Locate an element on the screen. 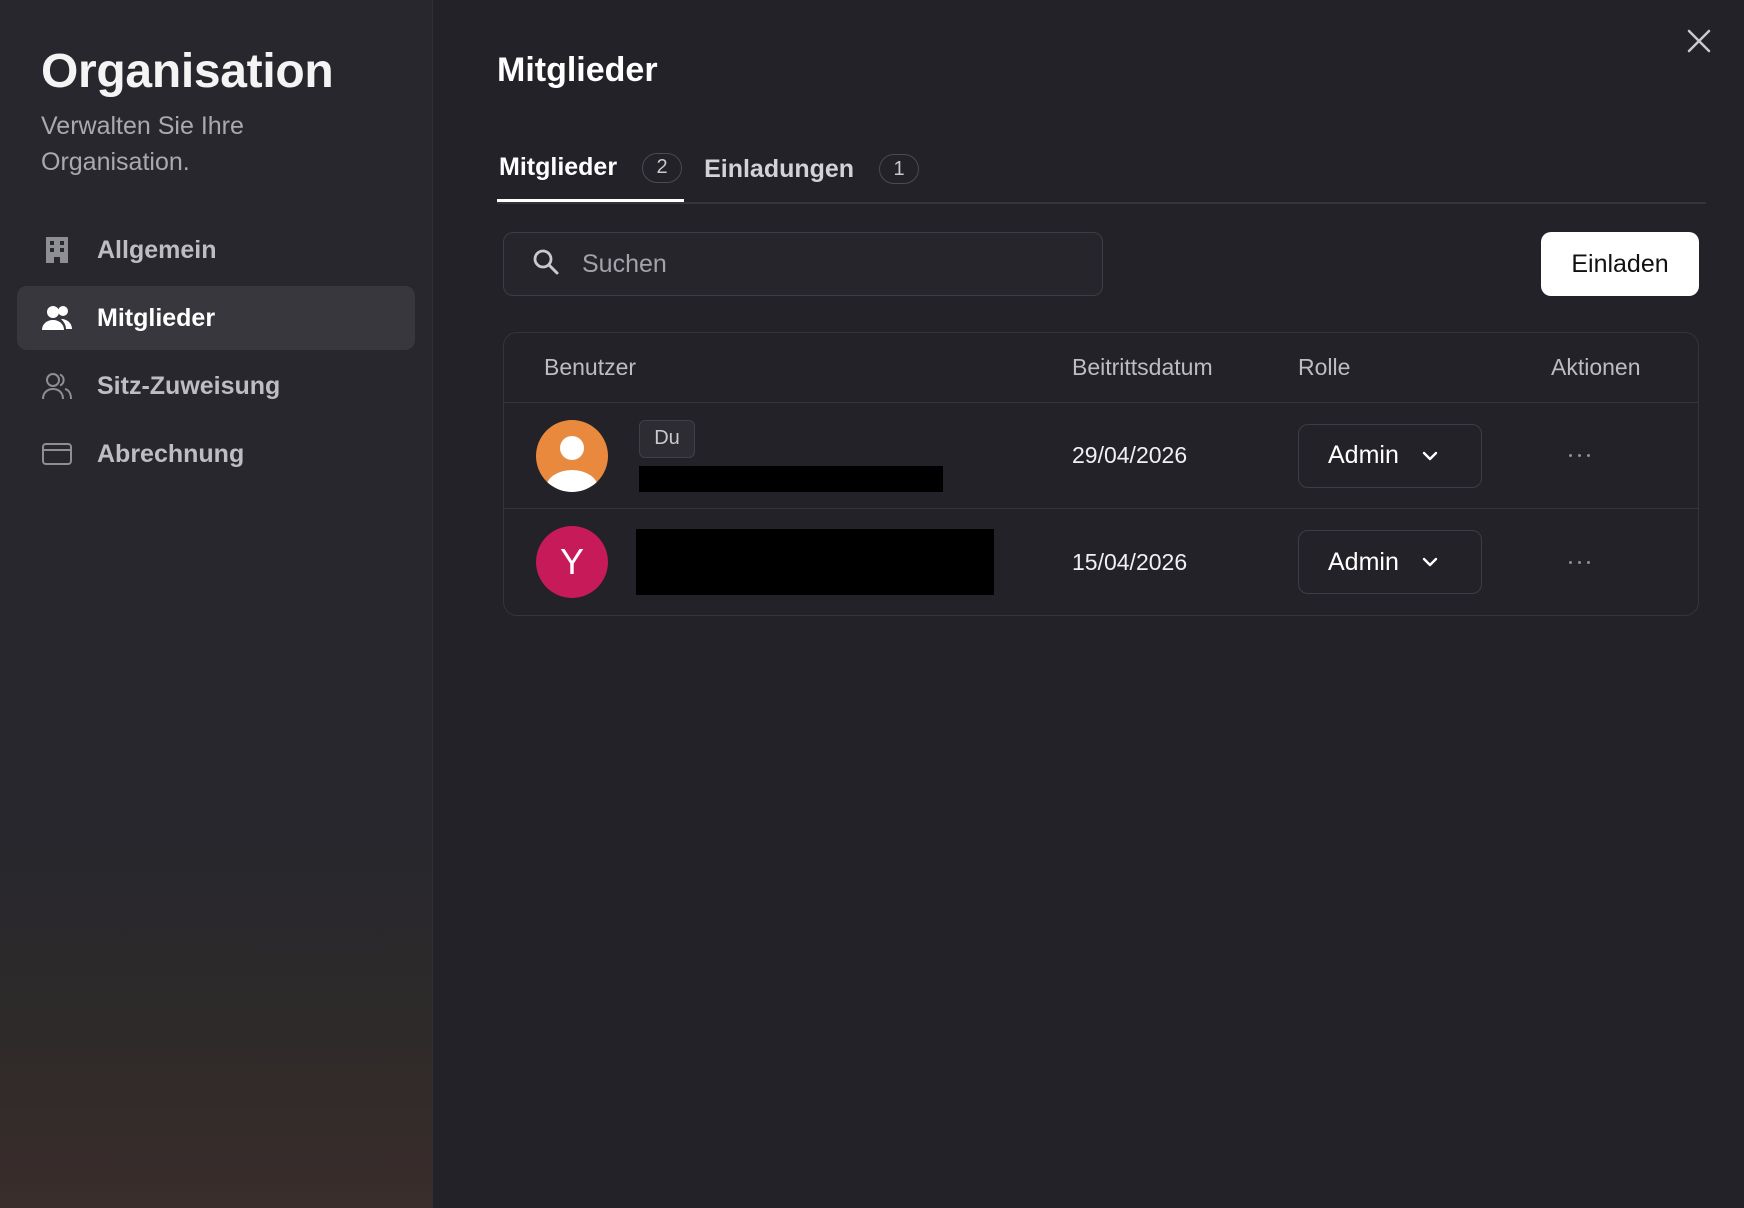  sidebar-item-label: Mitglieder is located at coordinates (156, 317).